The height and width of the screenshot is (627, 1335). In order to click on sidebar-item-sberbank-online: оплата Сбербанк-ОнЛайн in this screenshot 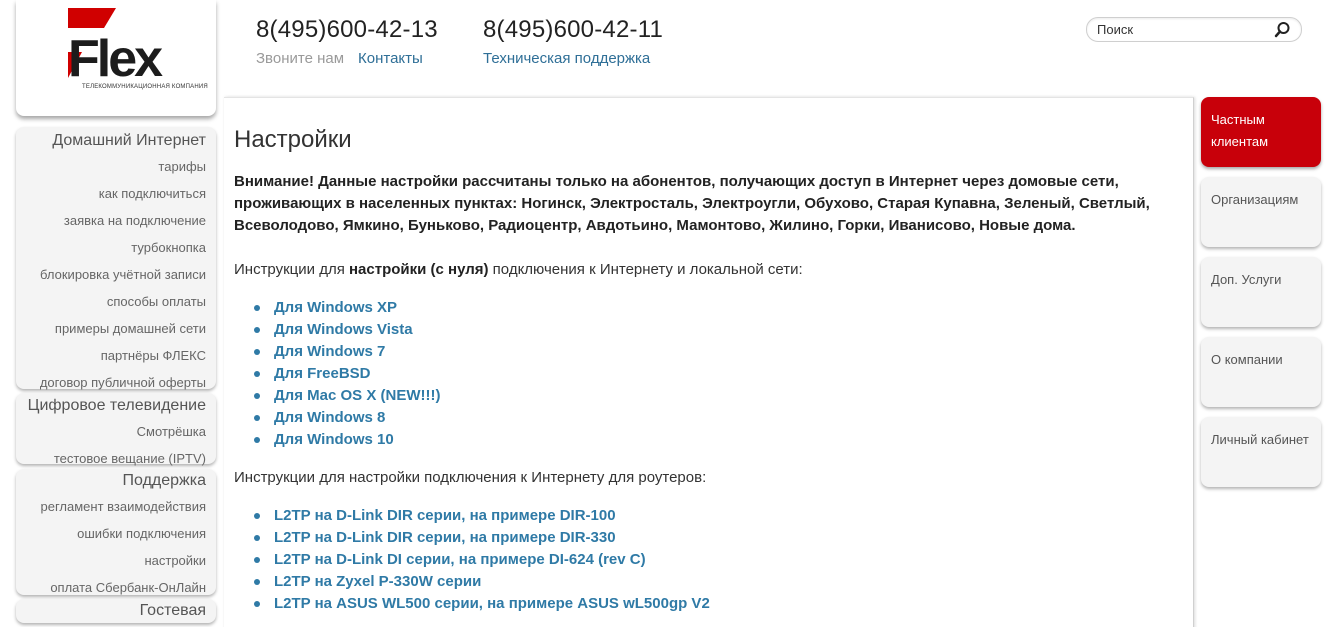, I will do `click(111, 587)`.